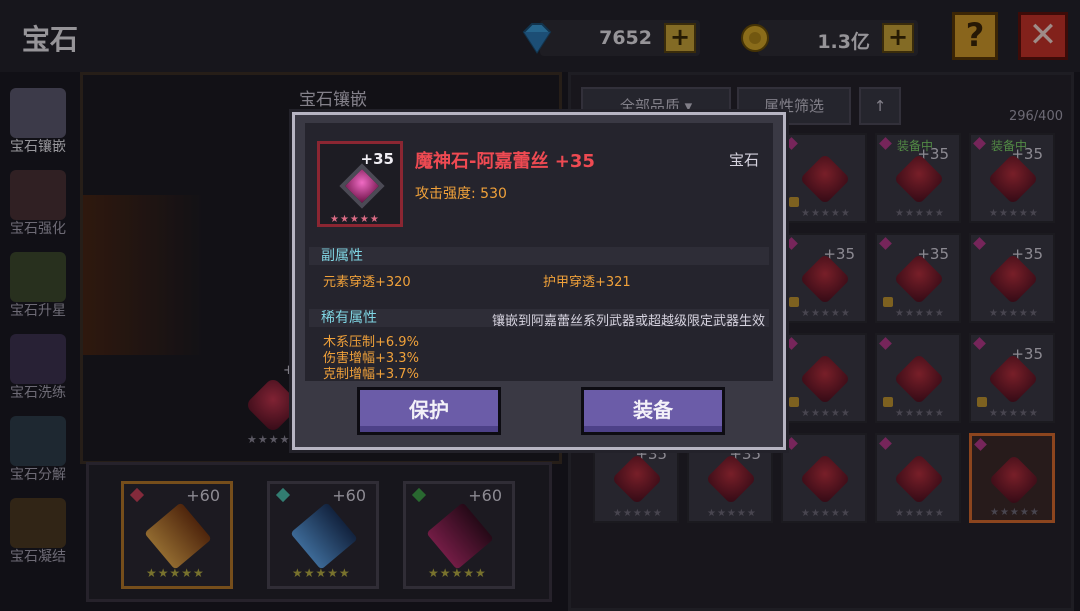 This screenshot has width=1080, height=611. I want to click on demon-gem-icon, so click(362, 186).